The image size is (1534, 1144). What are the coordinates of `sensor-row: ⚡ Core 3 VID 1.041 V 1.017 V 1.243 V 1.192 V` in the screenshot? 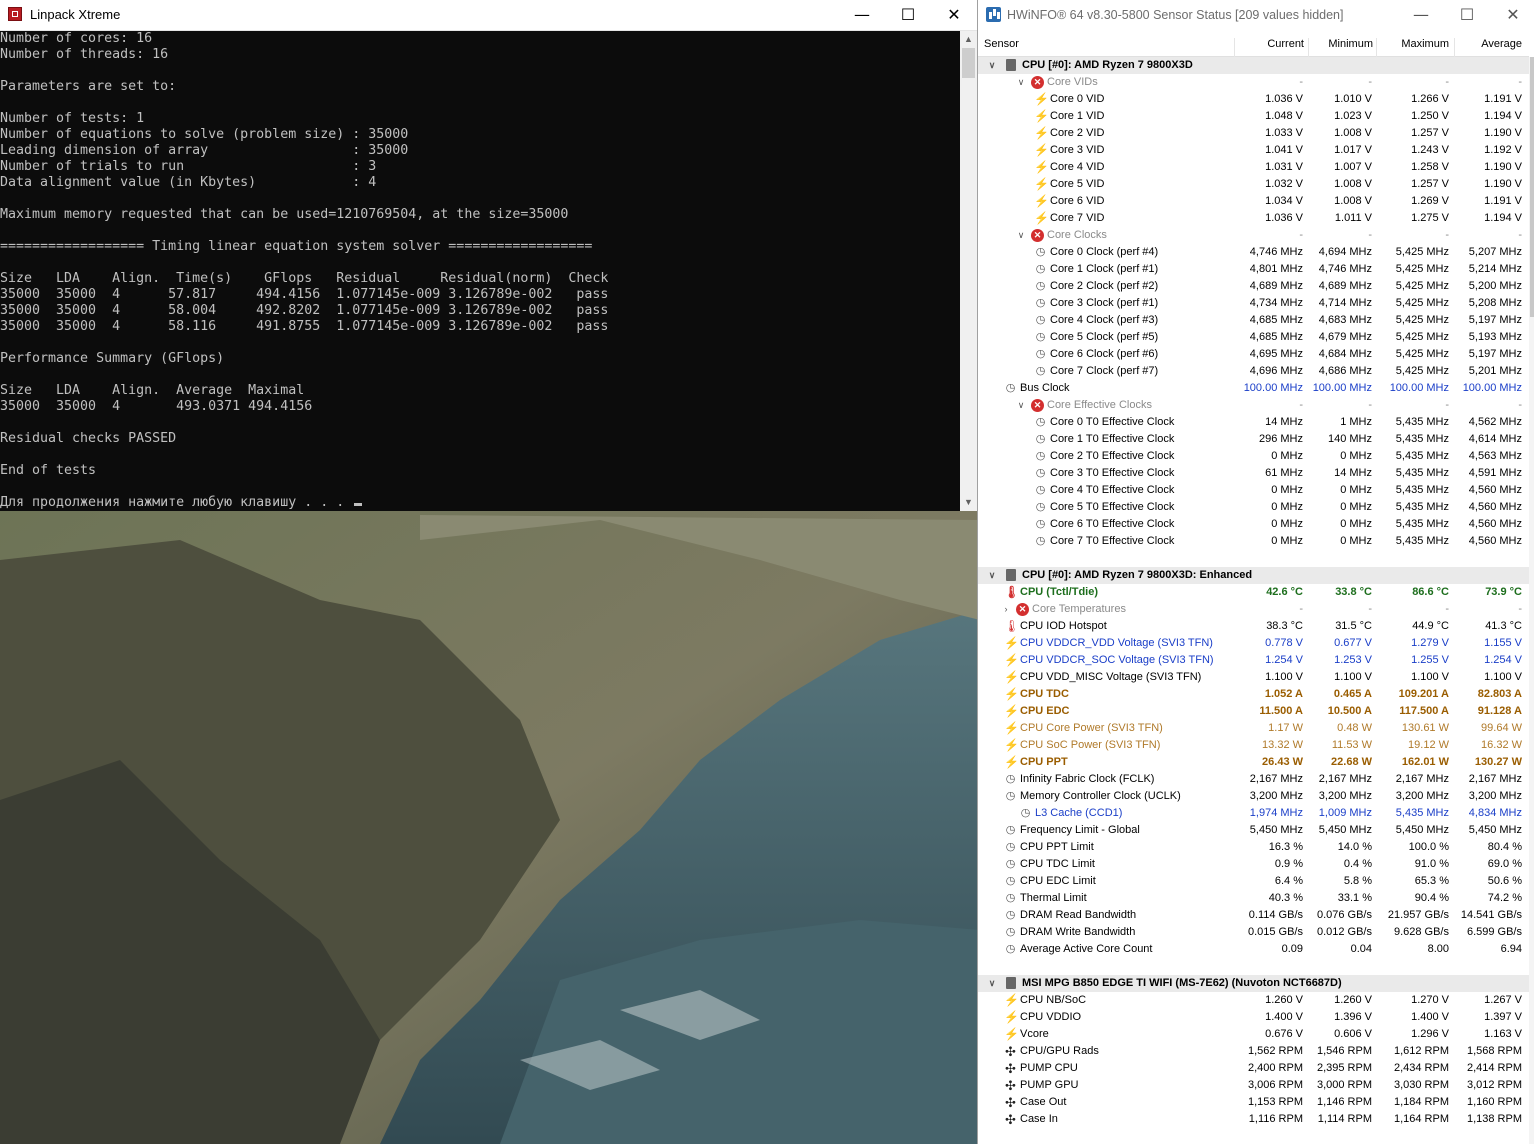 It's located at (1253, 150).